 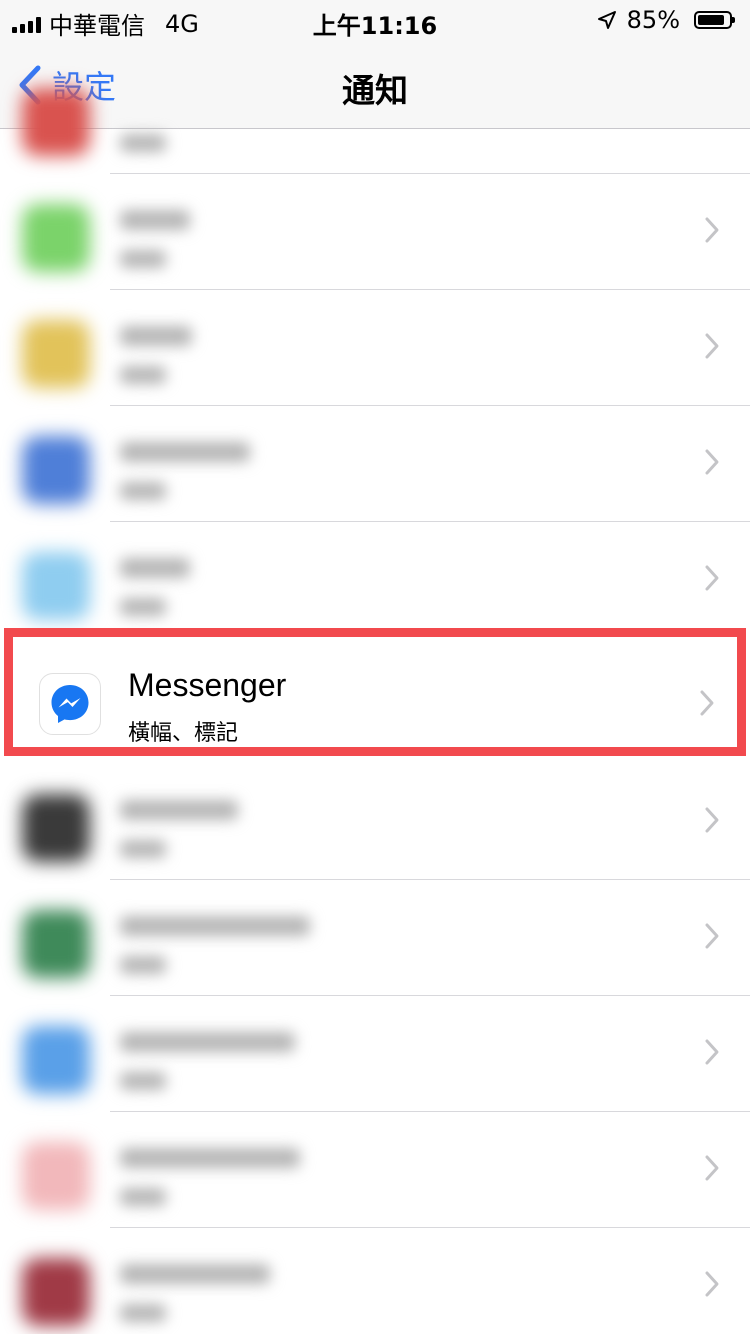 I want to click on messenger-app-icon, so click(x=70, y=704).